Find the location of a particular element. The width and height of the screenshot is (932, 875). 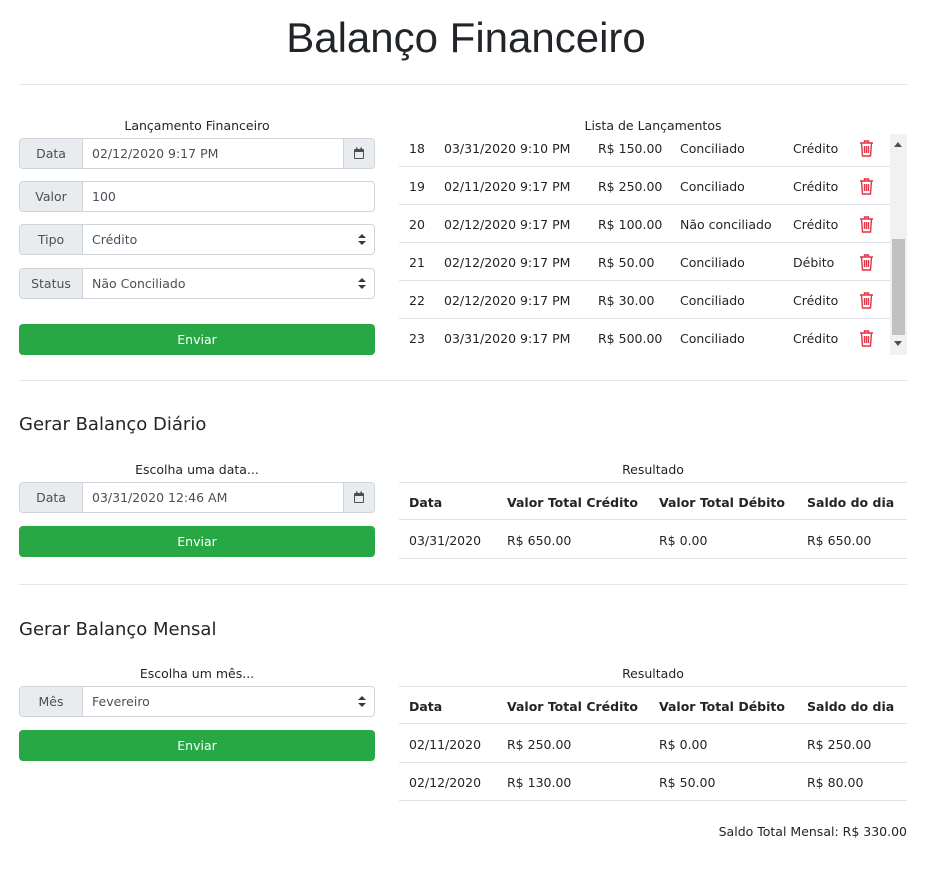

daily-heading: Gerar Balanço Diário is located at coordinates (113, 424).